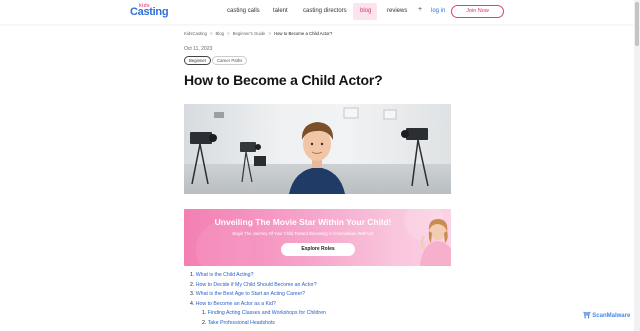  What do you see at coordinates (438, 11) in the screenshot?
I see `login-link: log in` at bounding box center [438, 11].